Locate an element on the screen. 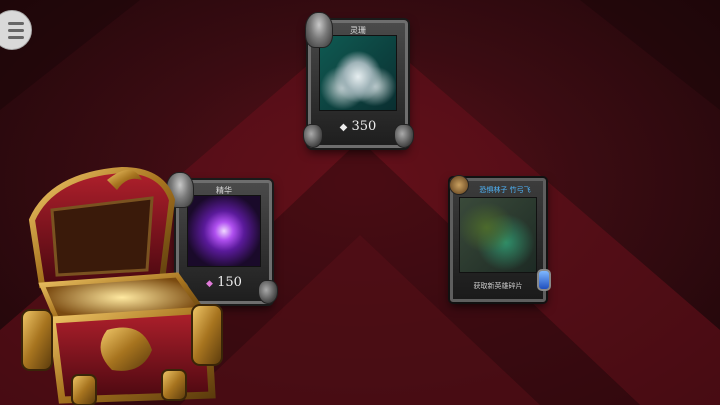  reward-card-hero: 恐惧林子 竹弓飞 获取新英雄碎片 is located at coordinates (500, 238).